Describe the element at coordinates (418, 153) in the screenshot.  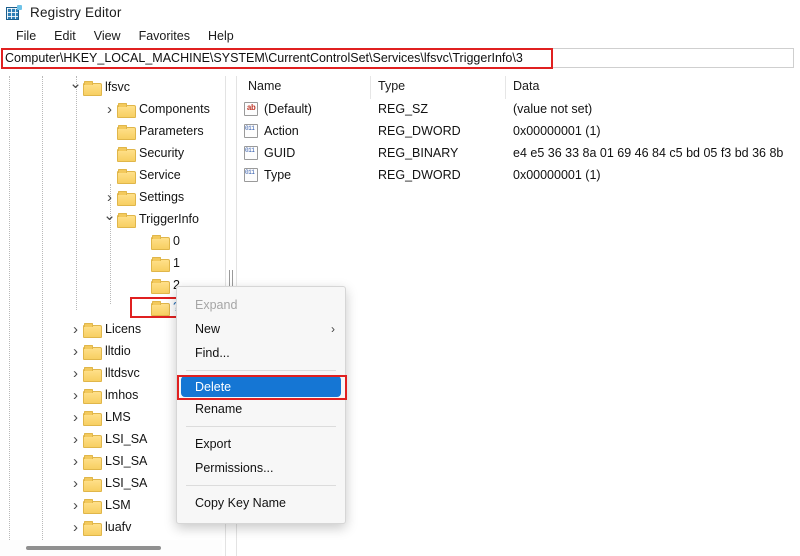
I see `value-type: REG_BINARY` at that location.